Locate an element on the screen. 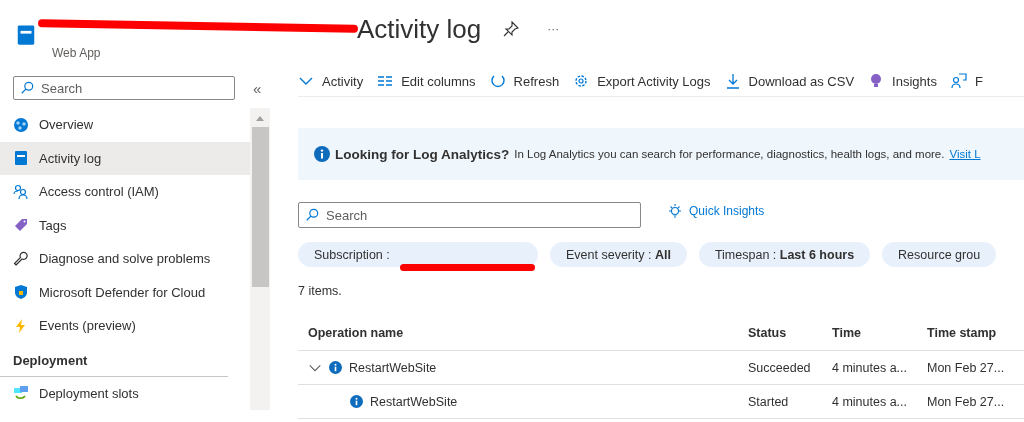 The image size is (1024, 422). more-button: ··· is located at coordinates (553, 29).